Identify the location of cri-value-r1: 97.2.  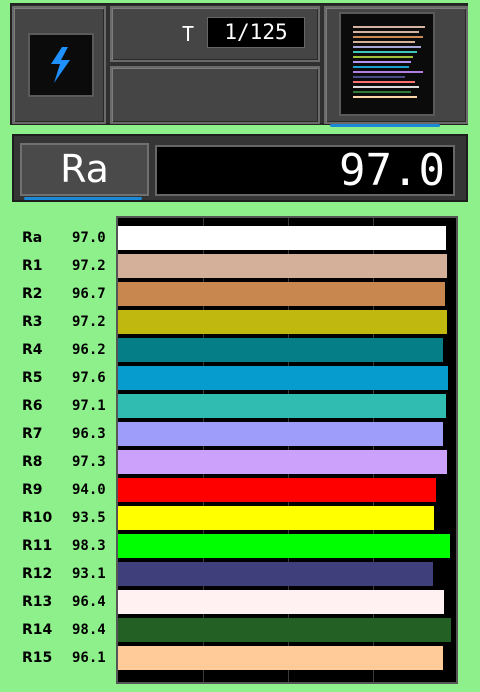
(89, 266).